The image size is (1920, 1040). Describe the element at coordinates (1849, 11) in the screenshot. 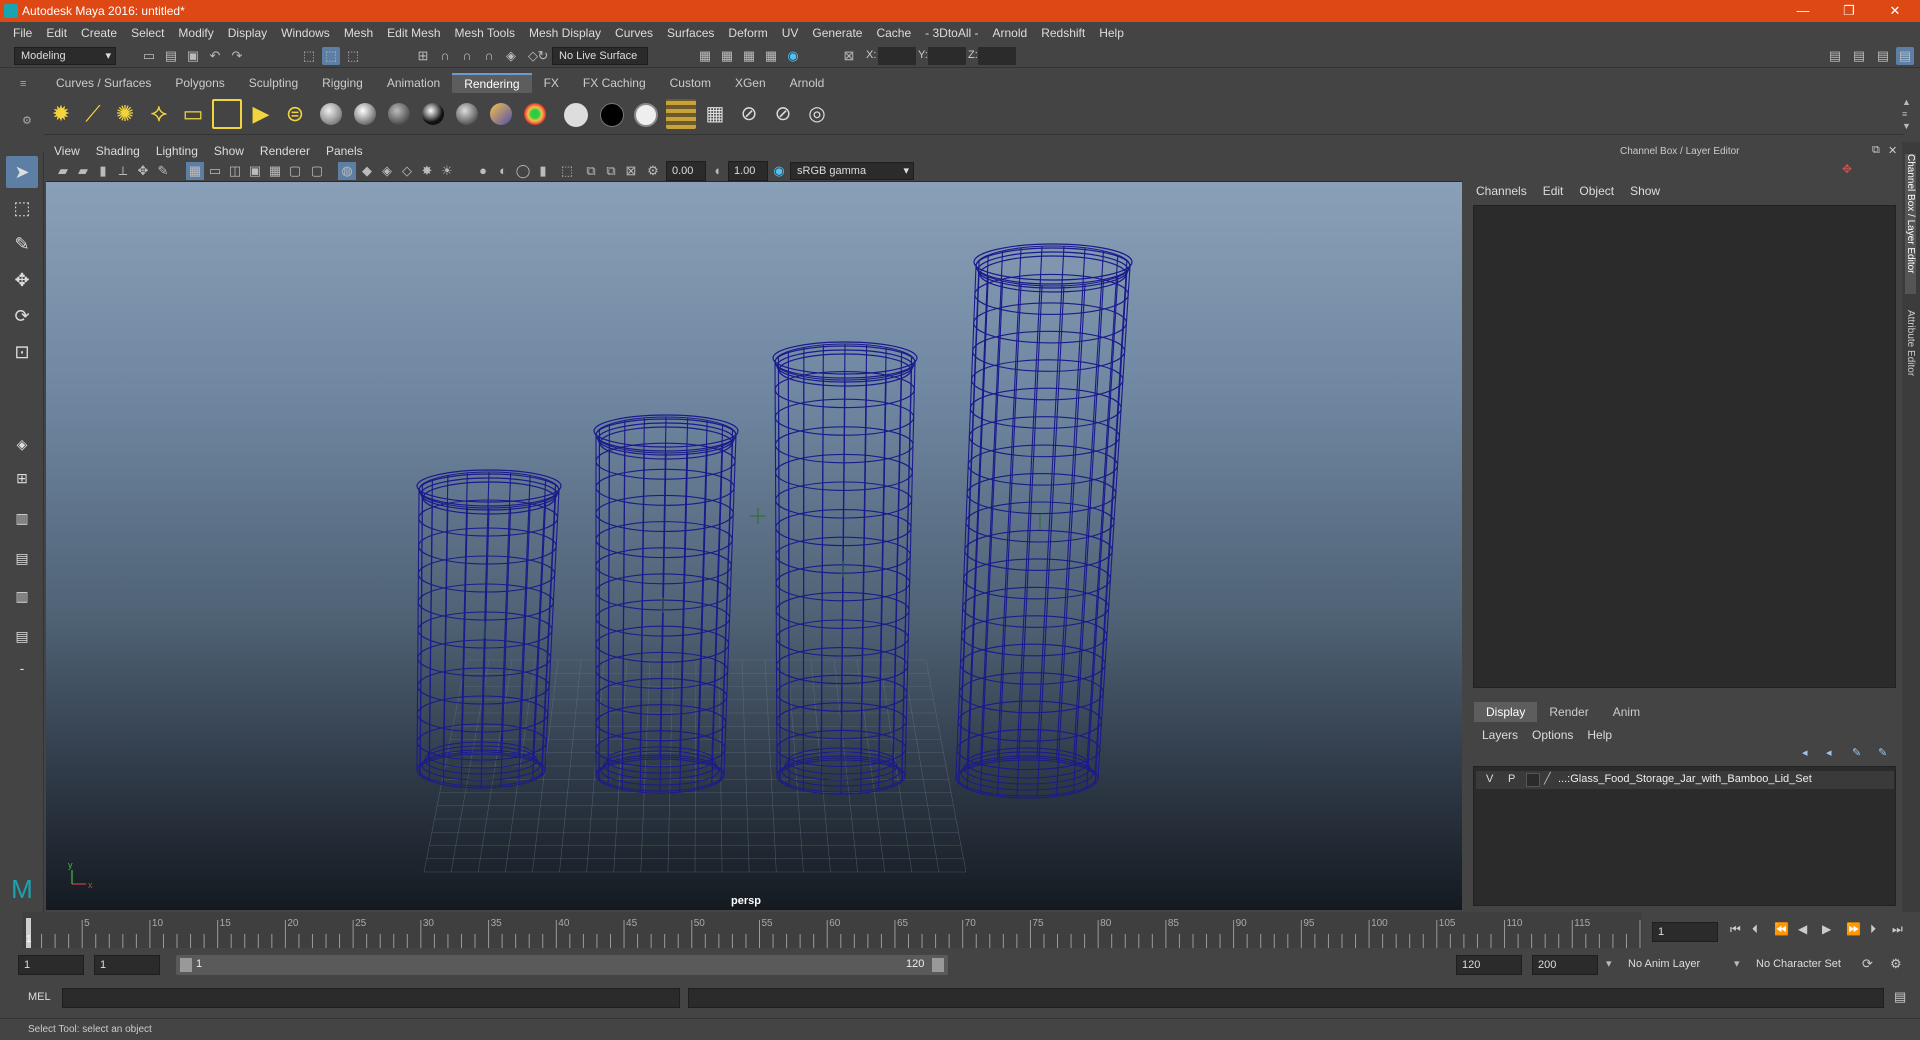

I see `restore-button: ❐` at that location.